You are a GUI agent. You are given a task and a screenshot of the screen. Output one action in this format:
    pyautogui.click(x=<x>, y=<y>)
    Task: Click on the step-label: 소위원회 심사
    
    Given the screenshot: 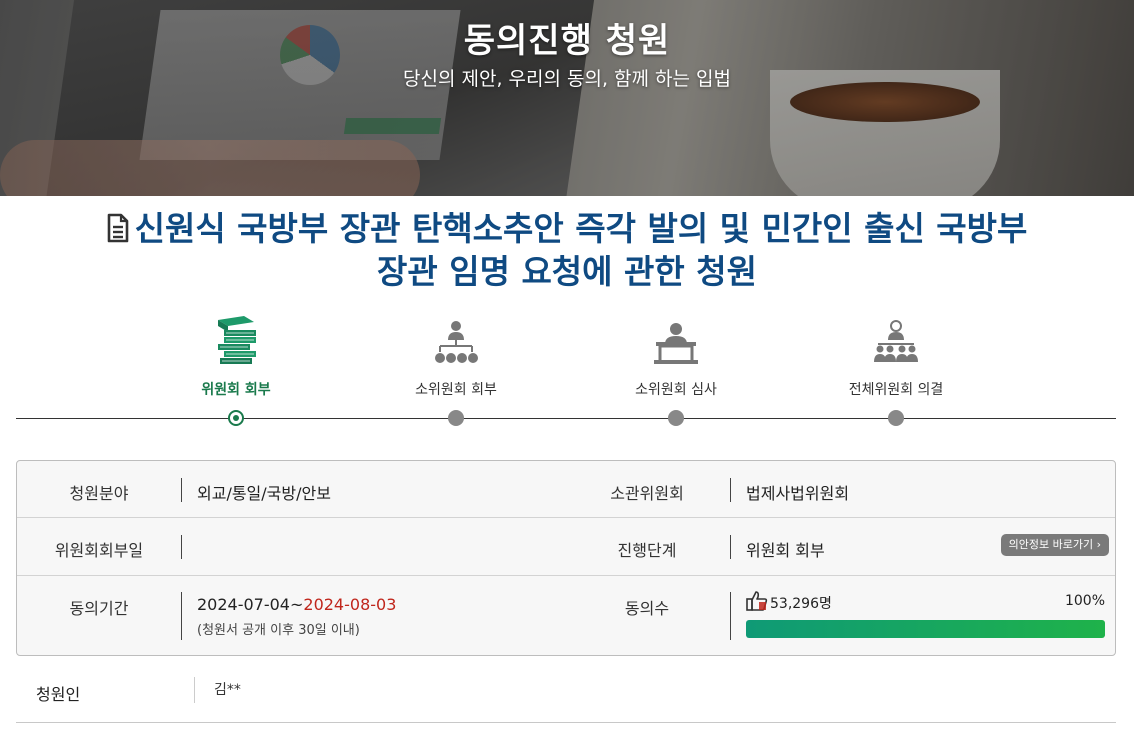 What is the action you would take?
    pyautogui.click(x=676, y=390)
    